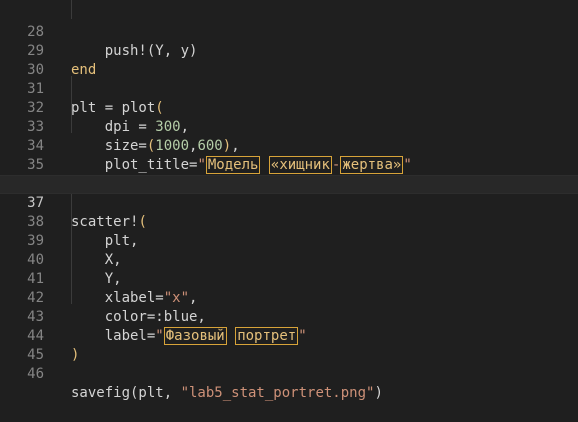  I want to click on code-line: 28 push!(Y, y), so click(289, 31).